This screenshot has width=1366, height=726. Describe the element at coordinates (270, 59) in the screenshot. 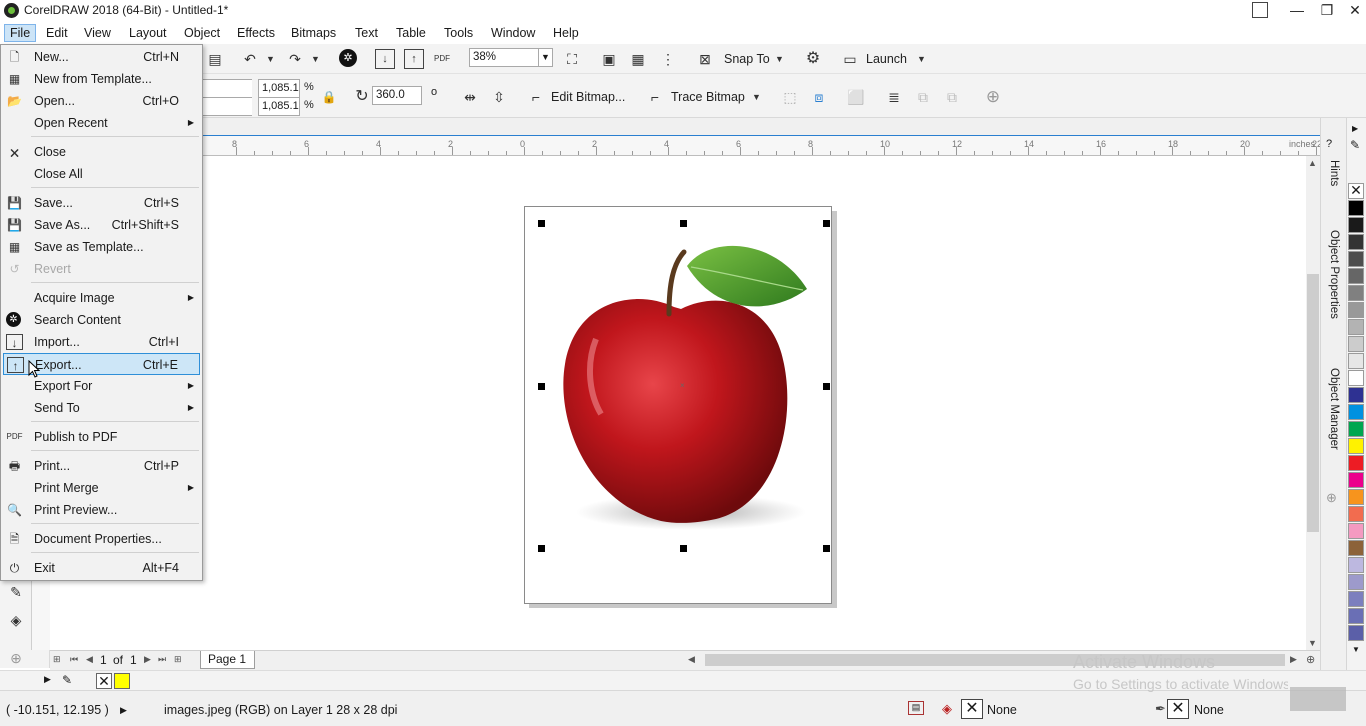

I see `undo-dropdown-icon: ▼` at that location.